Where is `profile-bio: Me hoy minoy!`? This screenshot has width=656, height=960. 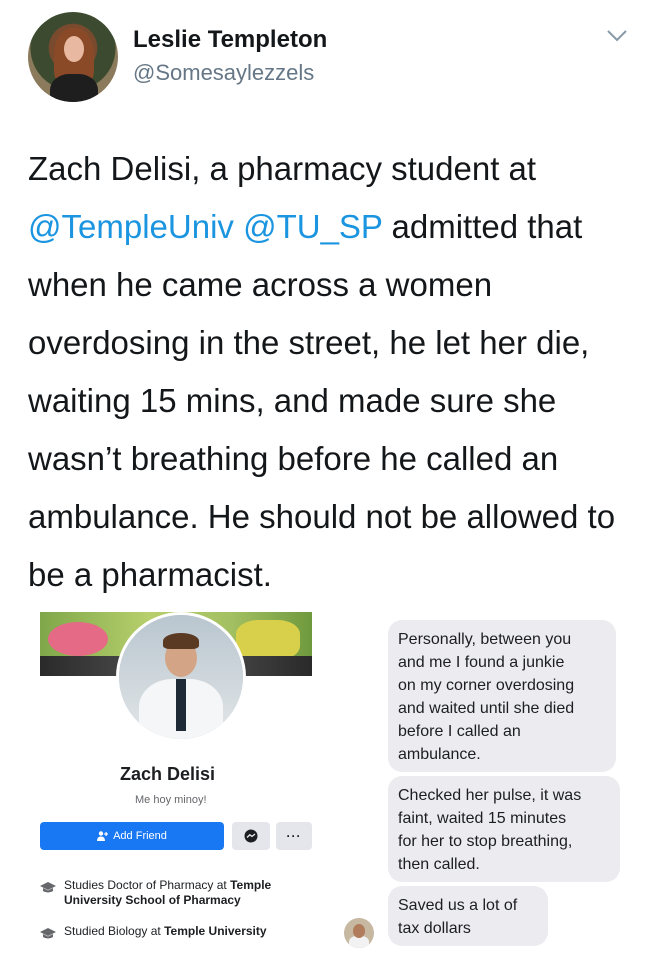 profile-bio: Me hoy minoy! is located at coordinates (171, 800).